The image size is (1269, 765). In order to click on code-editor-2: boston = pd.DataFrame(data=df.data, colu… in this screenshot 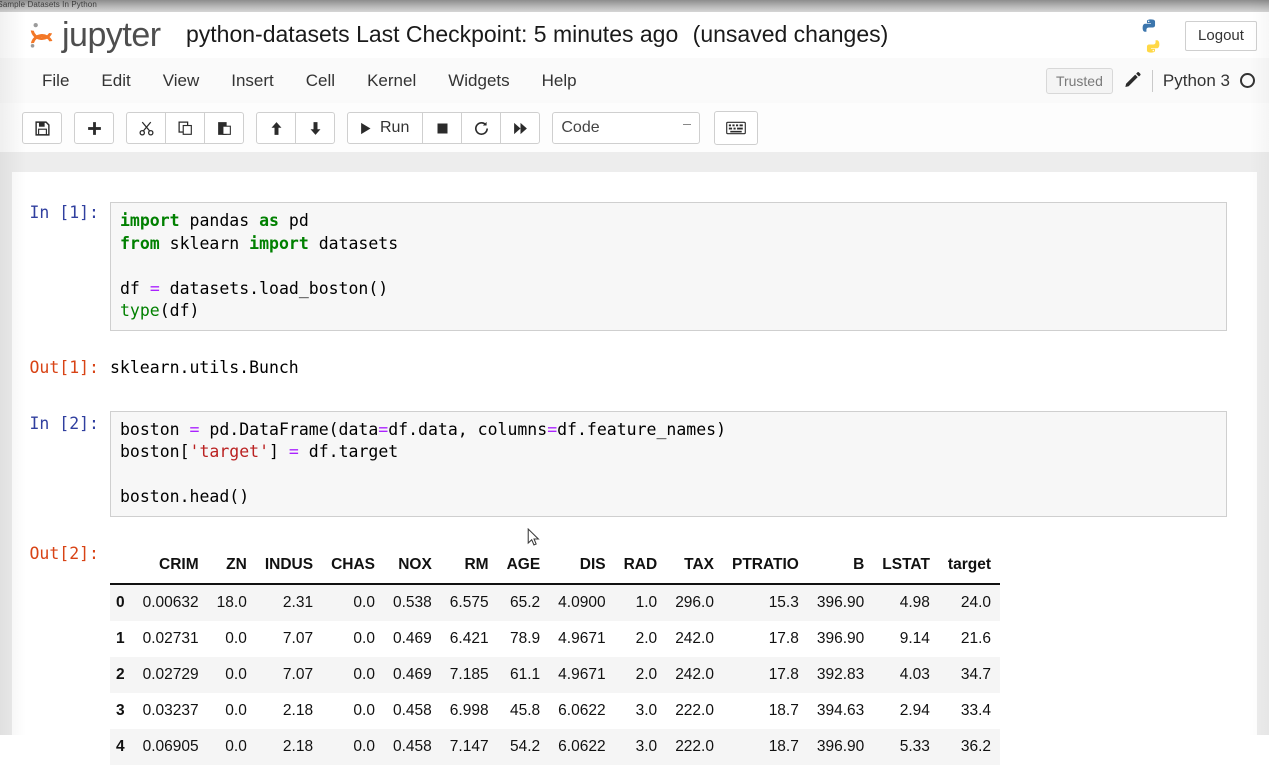, I will do `click(668, 464)`.